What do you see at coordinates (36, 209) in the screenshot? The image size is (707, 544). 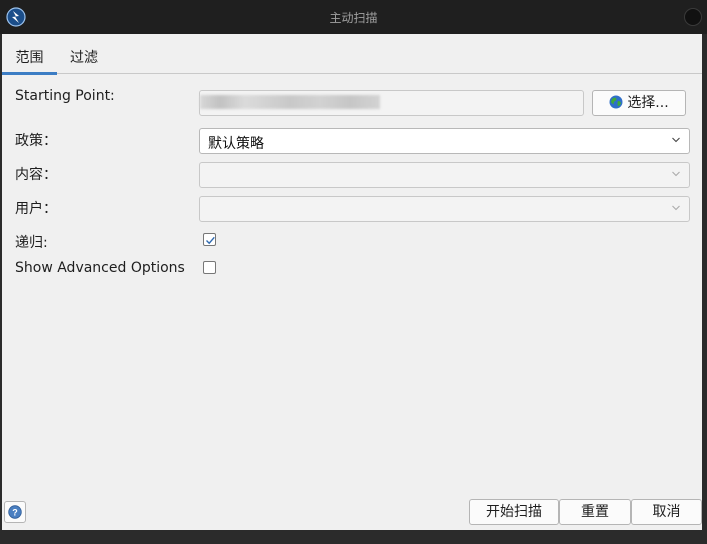 I see `user-label: 用户：` at bounding box center [36, 209].